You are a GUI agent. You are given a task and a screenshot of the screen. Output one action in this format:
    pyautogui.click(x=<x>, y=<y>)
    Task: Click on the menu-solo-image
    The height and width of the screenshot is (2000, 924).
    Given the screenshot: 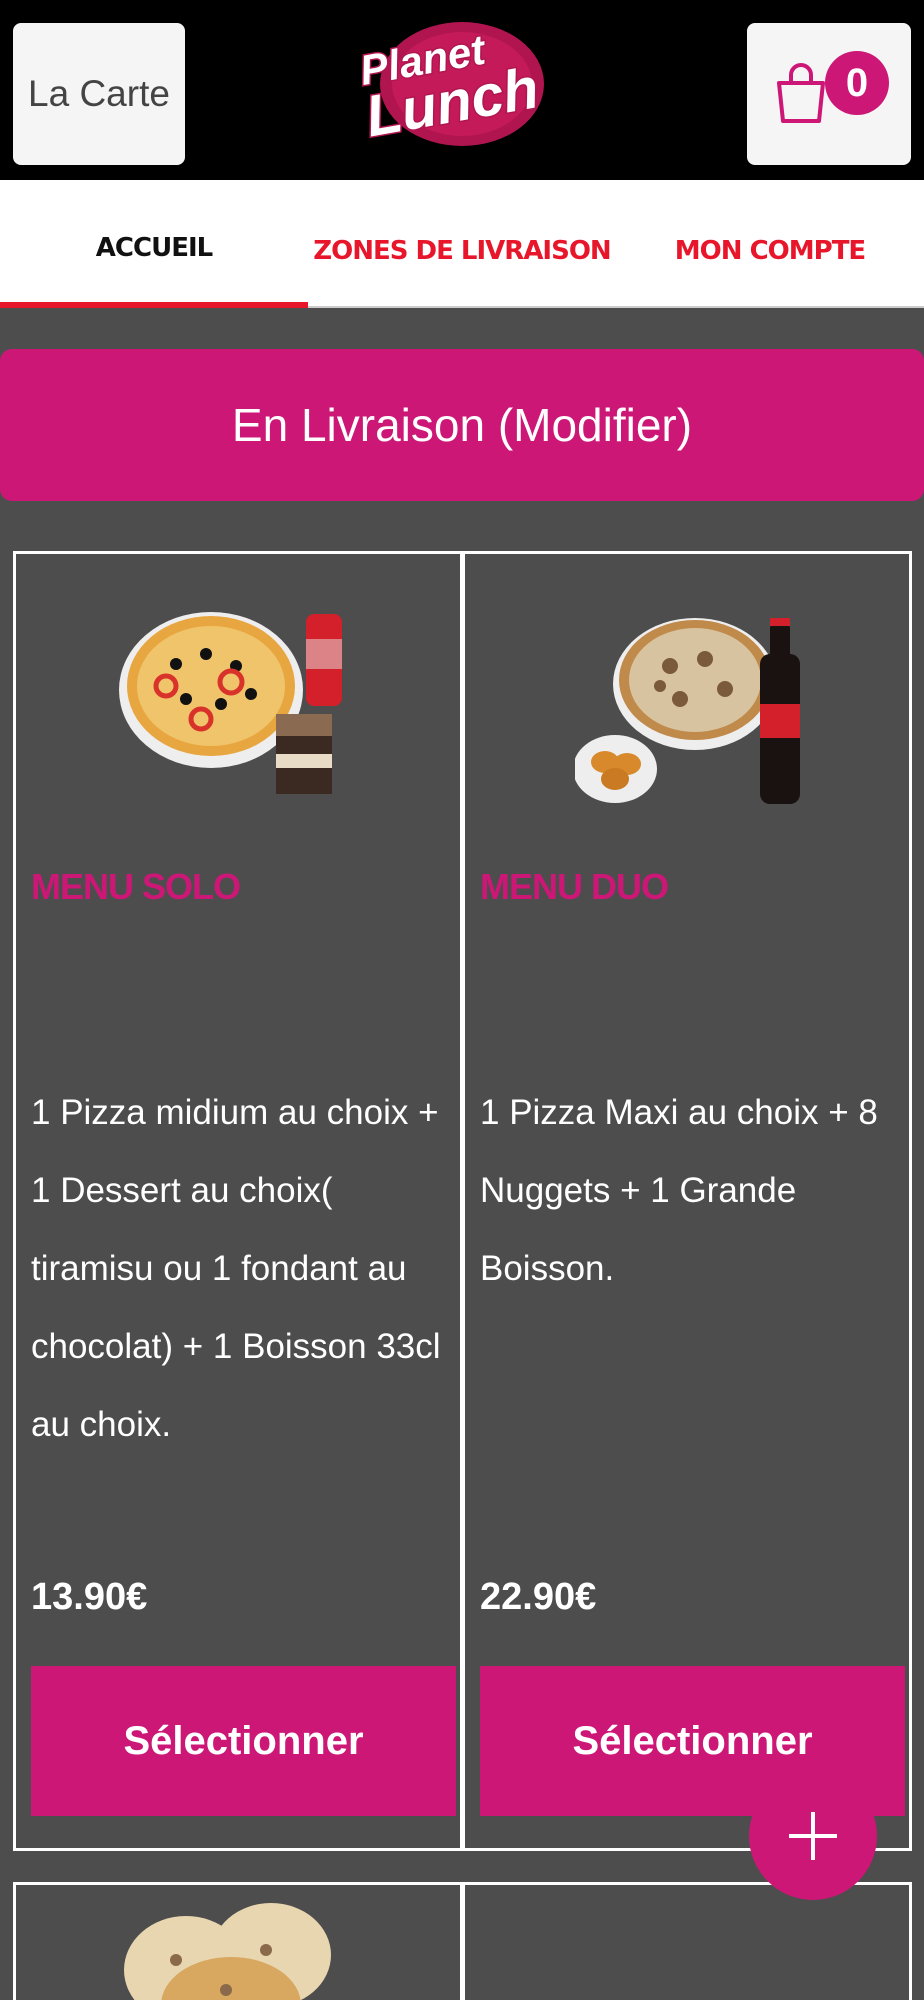 What is the action you would take?
    pyautogui.click(x=230, y=703)
    